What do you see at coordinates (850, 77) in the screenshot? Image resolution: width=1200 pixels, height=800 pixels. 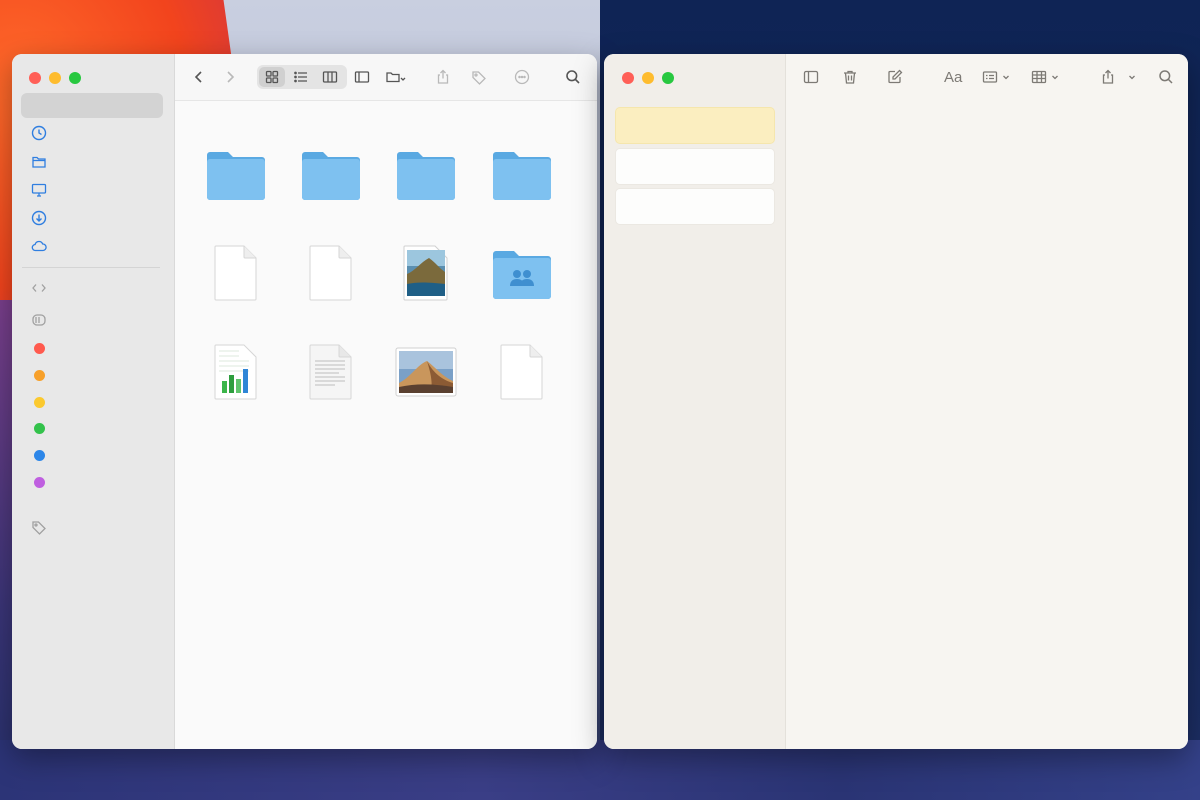 I see `trash-icon` at bounding box center [850, 77].